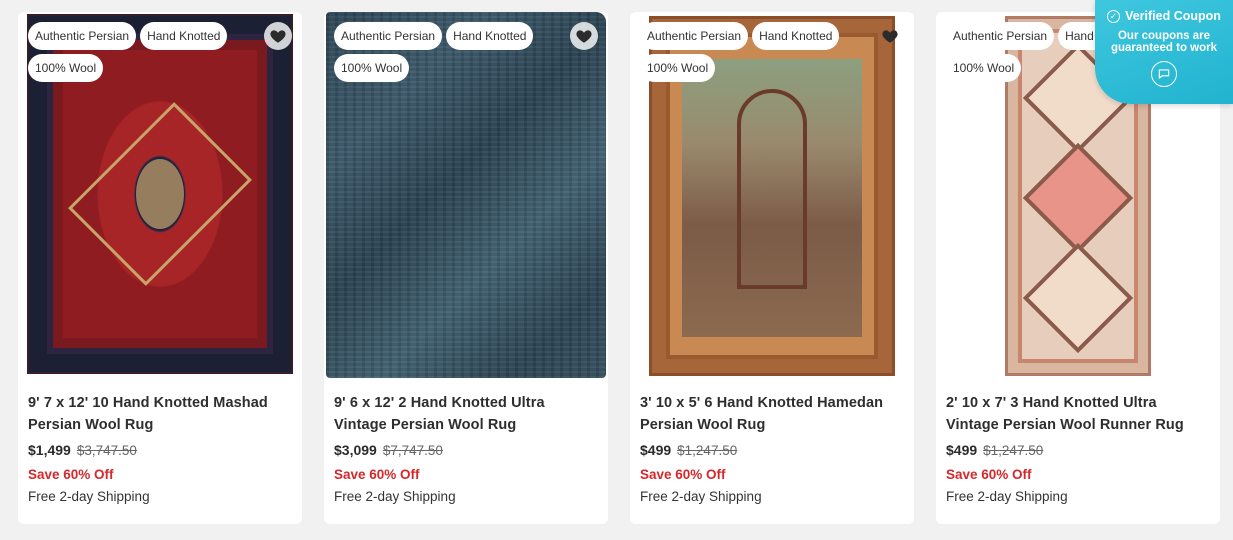  Describe the element at coordinates (1164, 42) in the screenshot. I see `coupon-subtitle: Our coupons are guaranteed to work` at that location.